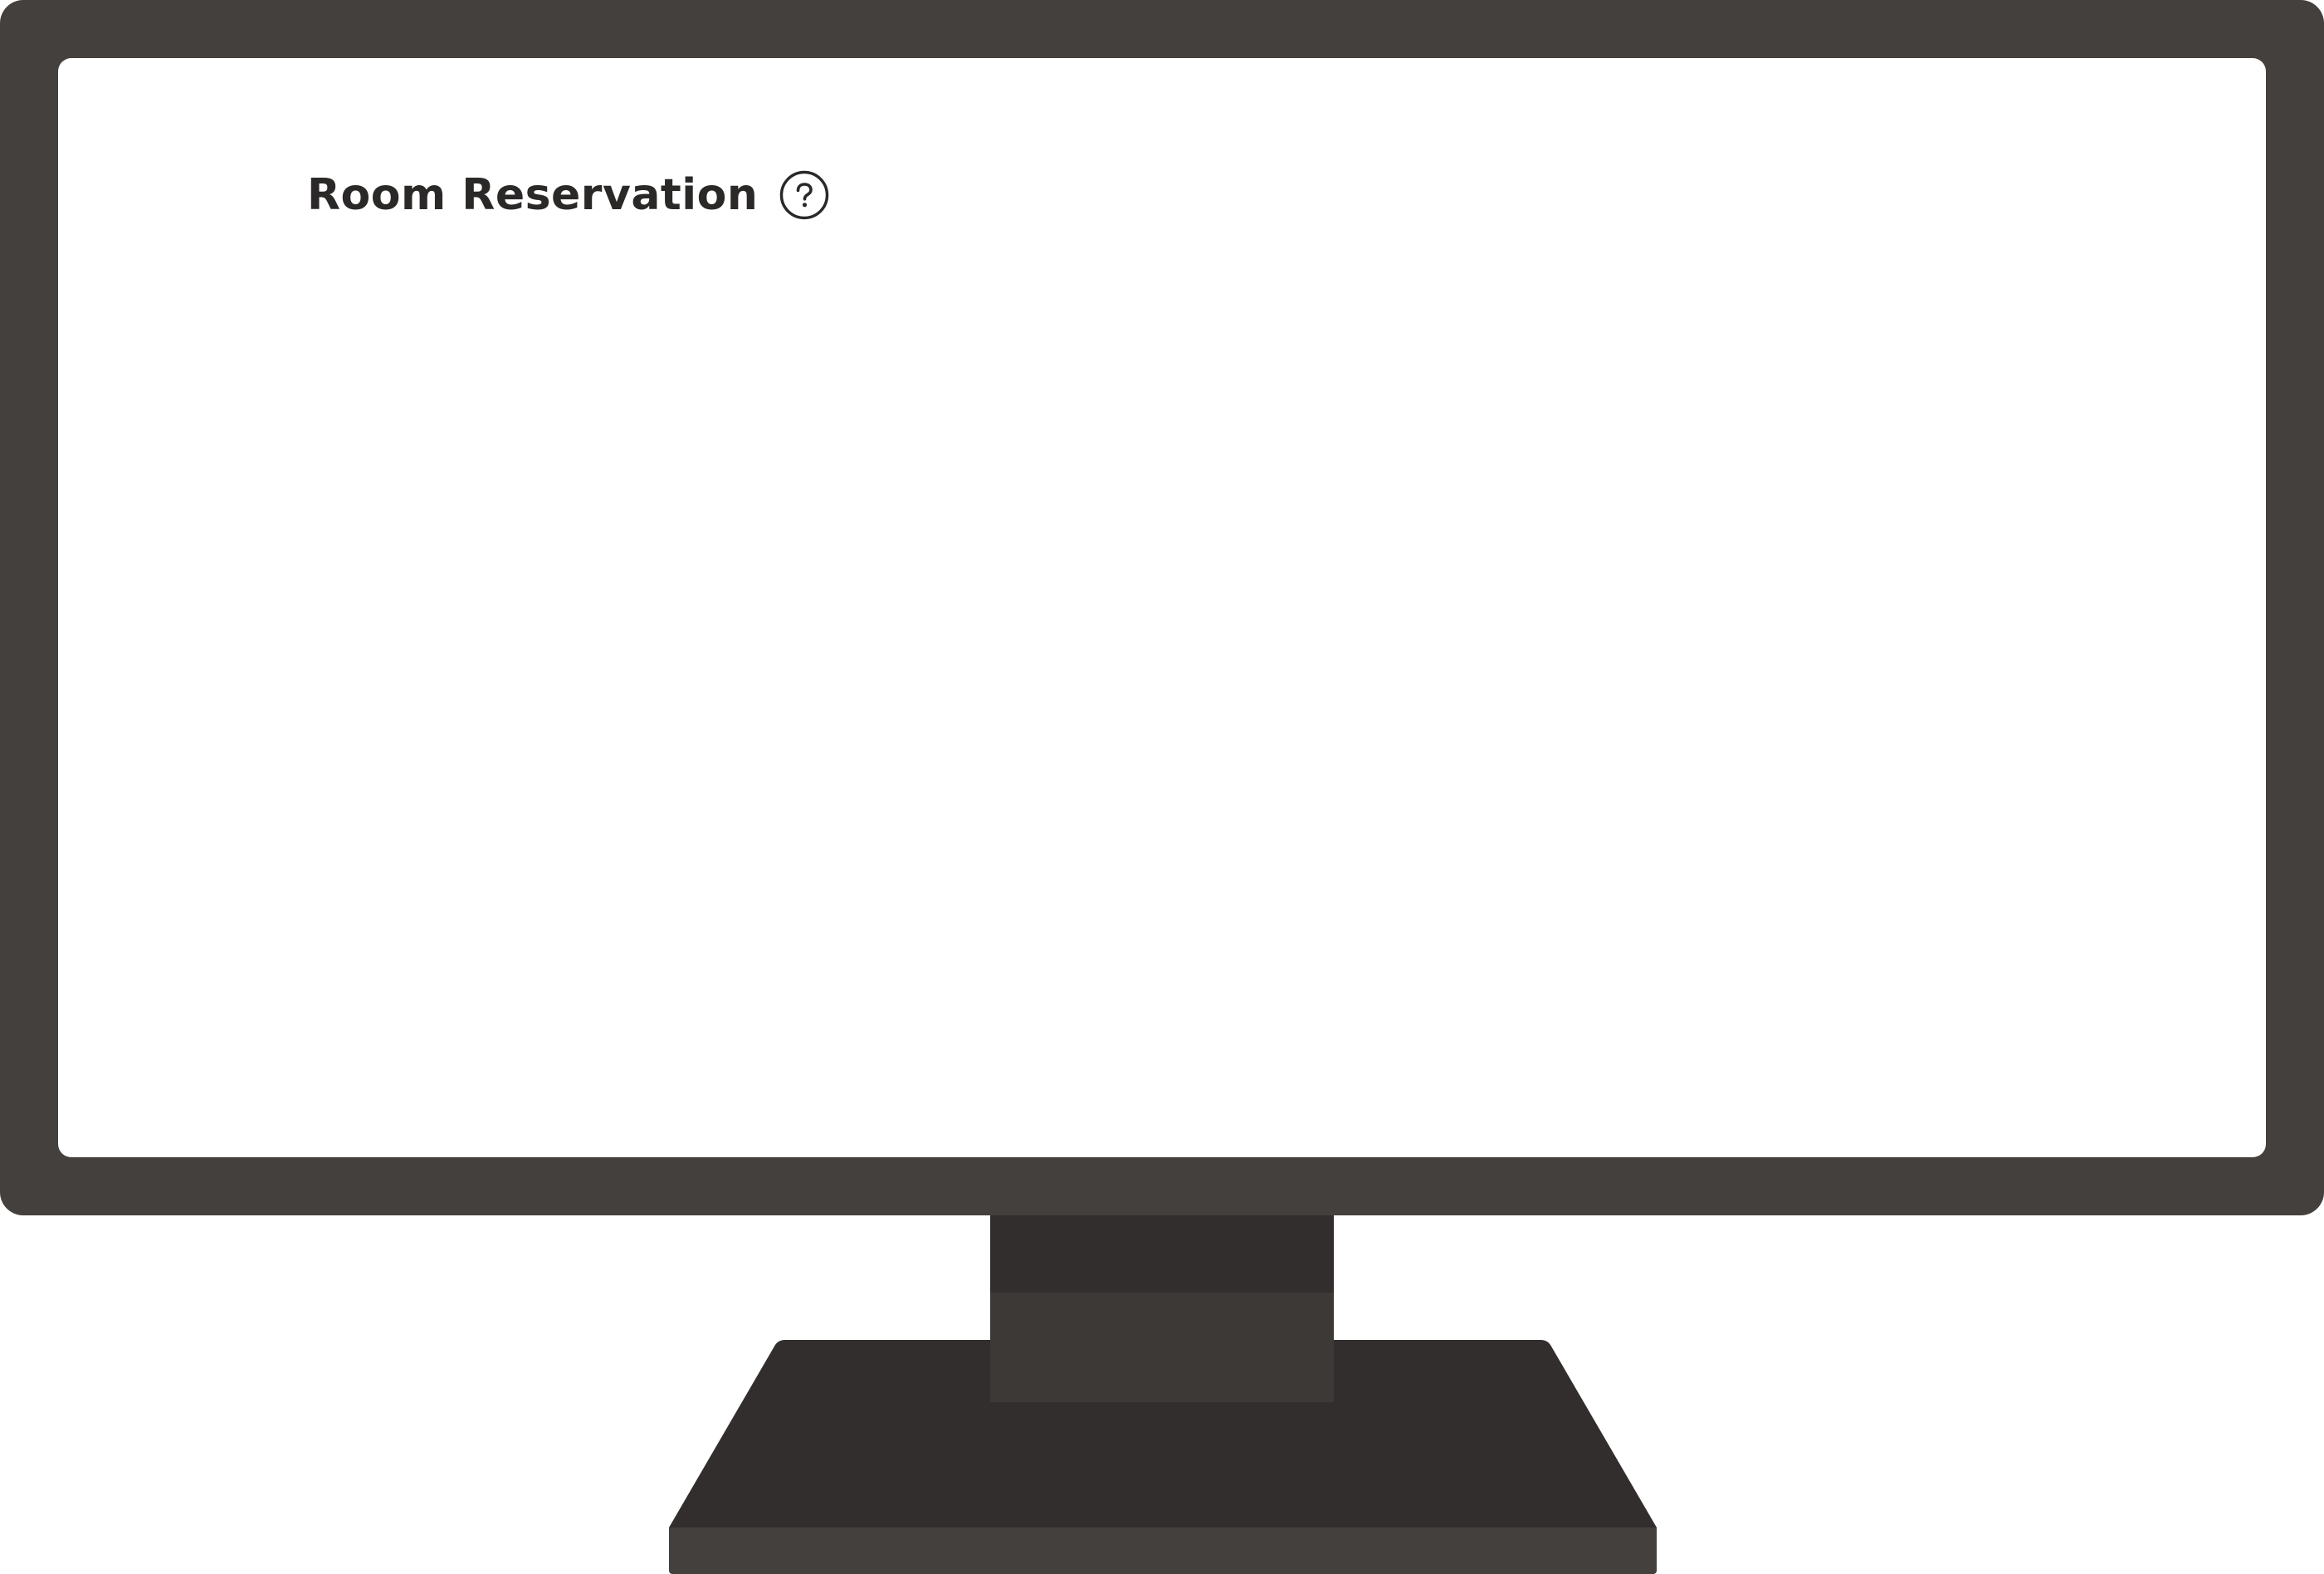 This screenshot has width=2324, height=1574. What do you see at coordinates (1163, 1551) in the screenshot?
I see `monitor-stand-foot` at bounding box center [1163, 1551].